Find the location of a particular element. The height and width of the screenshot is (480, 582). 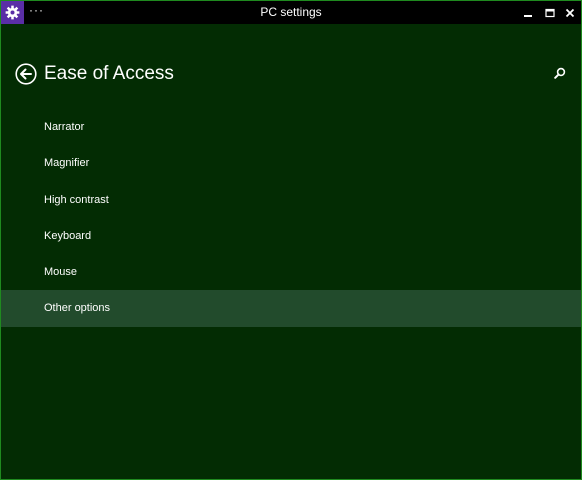

close-icon is located at coordinates (570, 12).